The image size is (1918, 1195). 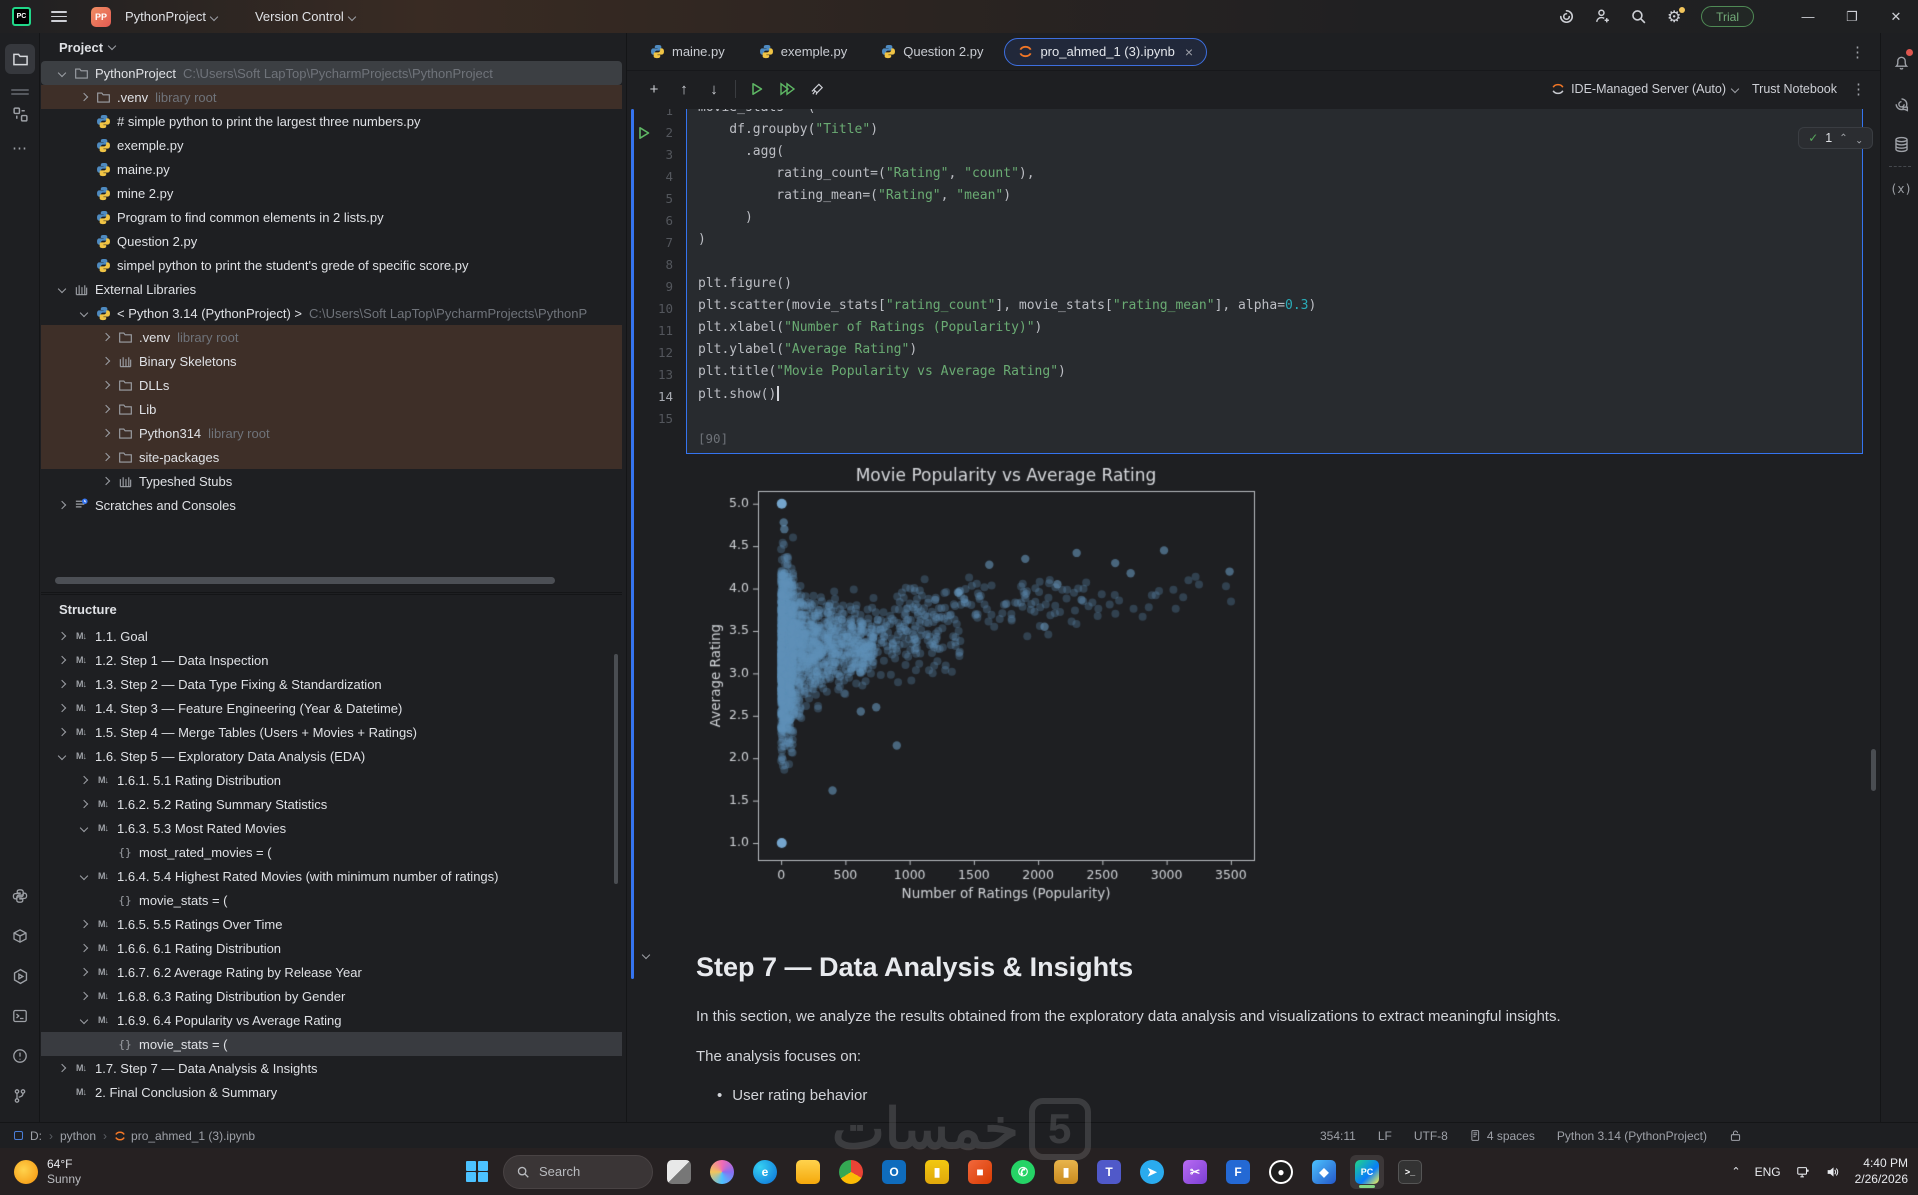 What do you see at coordinates (20, 896) in the screenshot?
I see `python-packages-icon` at bounding box center [20, 896].